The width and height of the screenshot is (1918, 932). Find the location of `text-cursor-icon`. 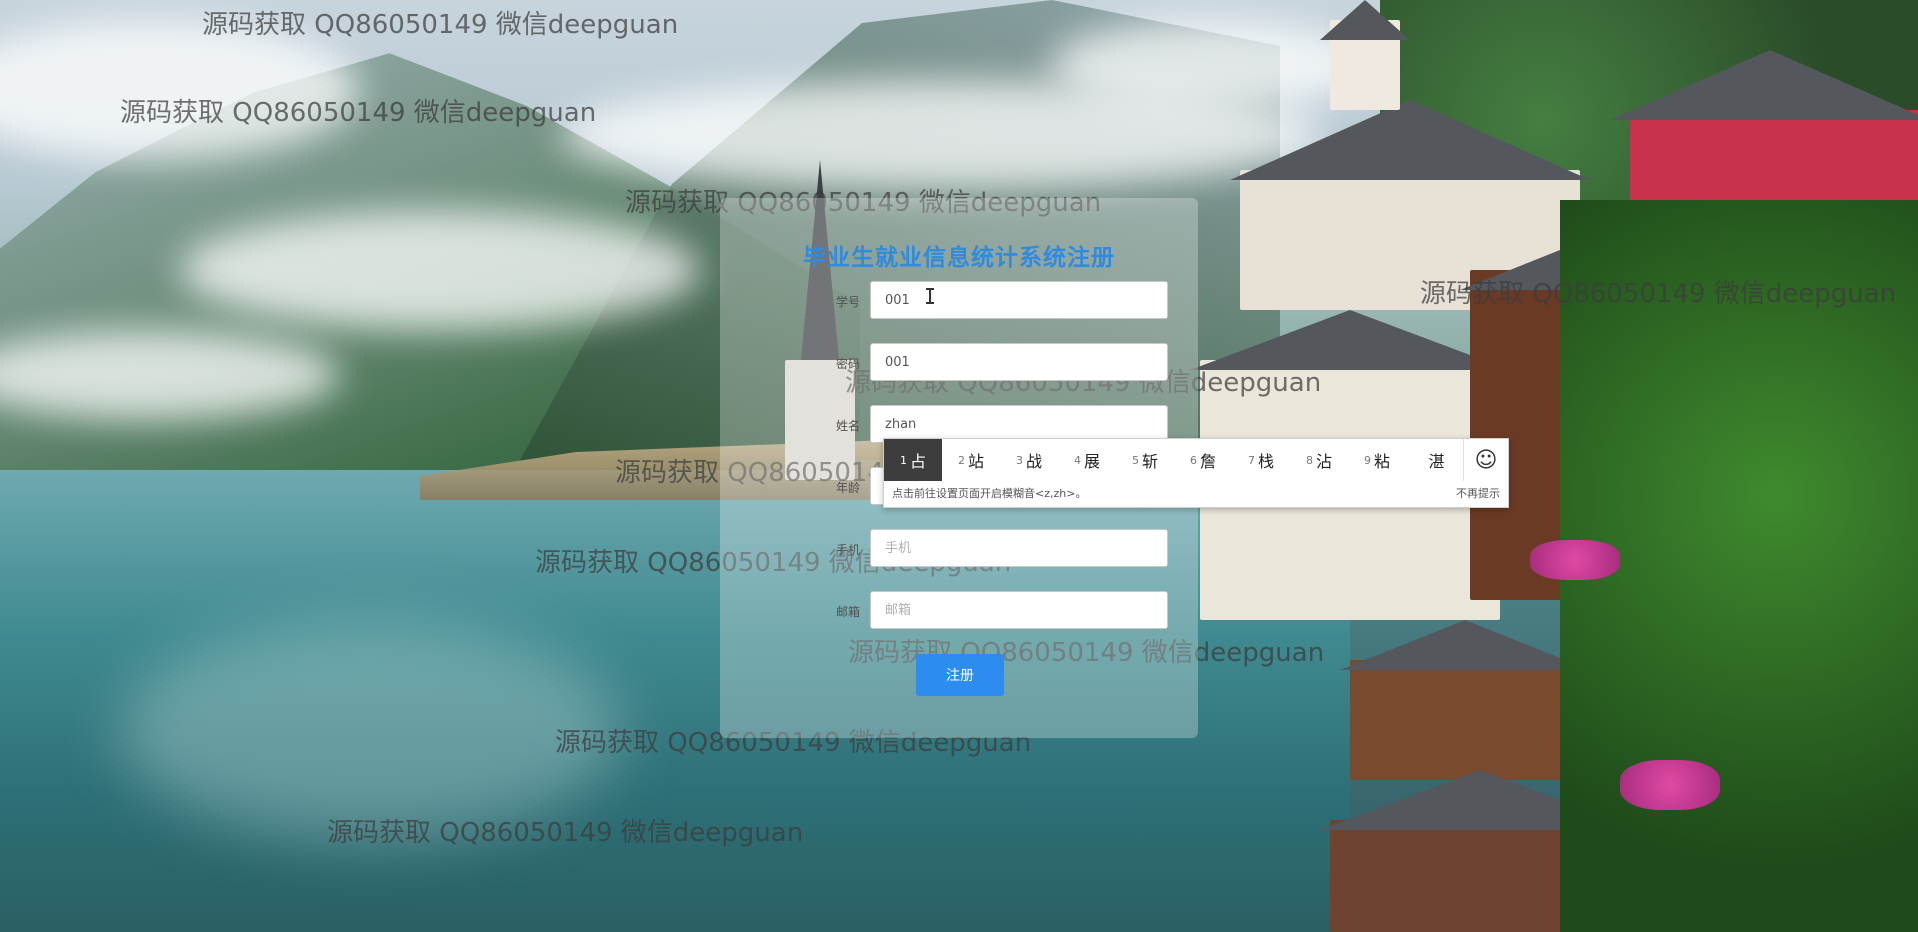

text-cursor-icon is located at coordinates (930, 296).